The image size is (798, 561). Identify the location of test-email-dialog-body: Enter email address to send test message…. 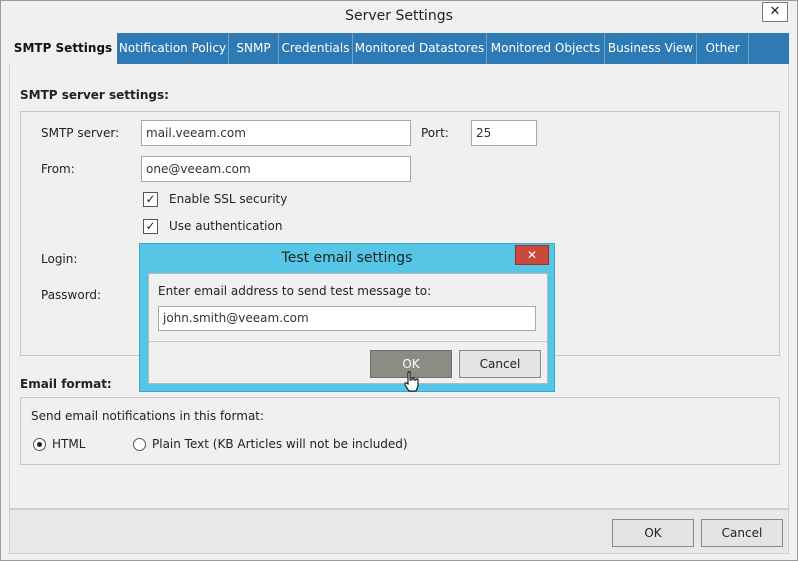
(348, 328).